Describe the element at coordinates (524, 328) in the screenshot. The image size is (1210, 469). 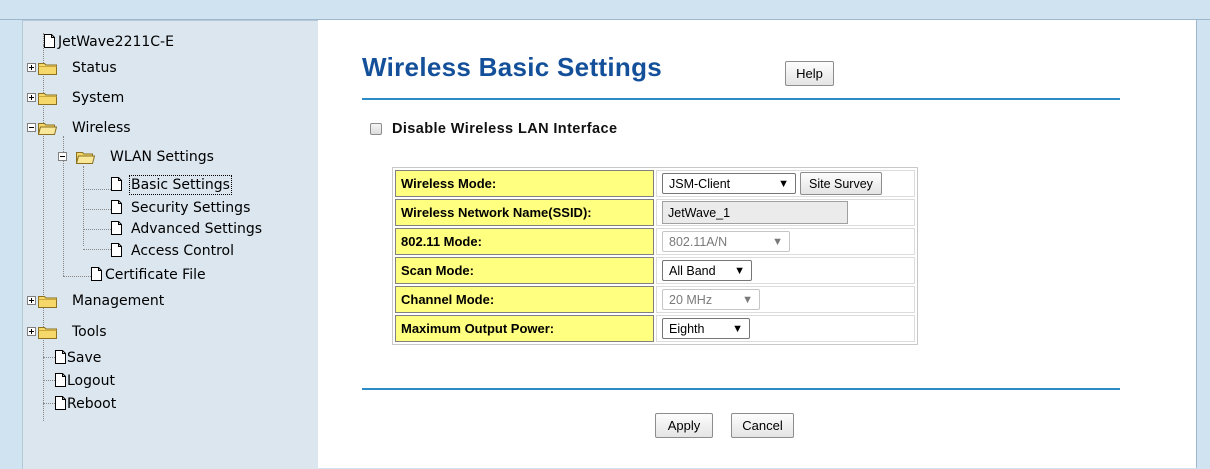
I see `max-output-power-label: Maximum Output Power:` at that location.